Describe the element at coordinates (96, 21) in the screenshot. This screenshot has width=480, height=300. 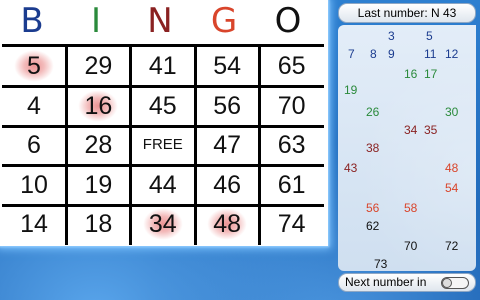
I see `bingo-letter-i: I` at that location.